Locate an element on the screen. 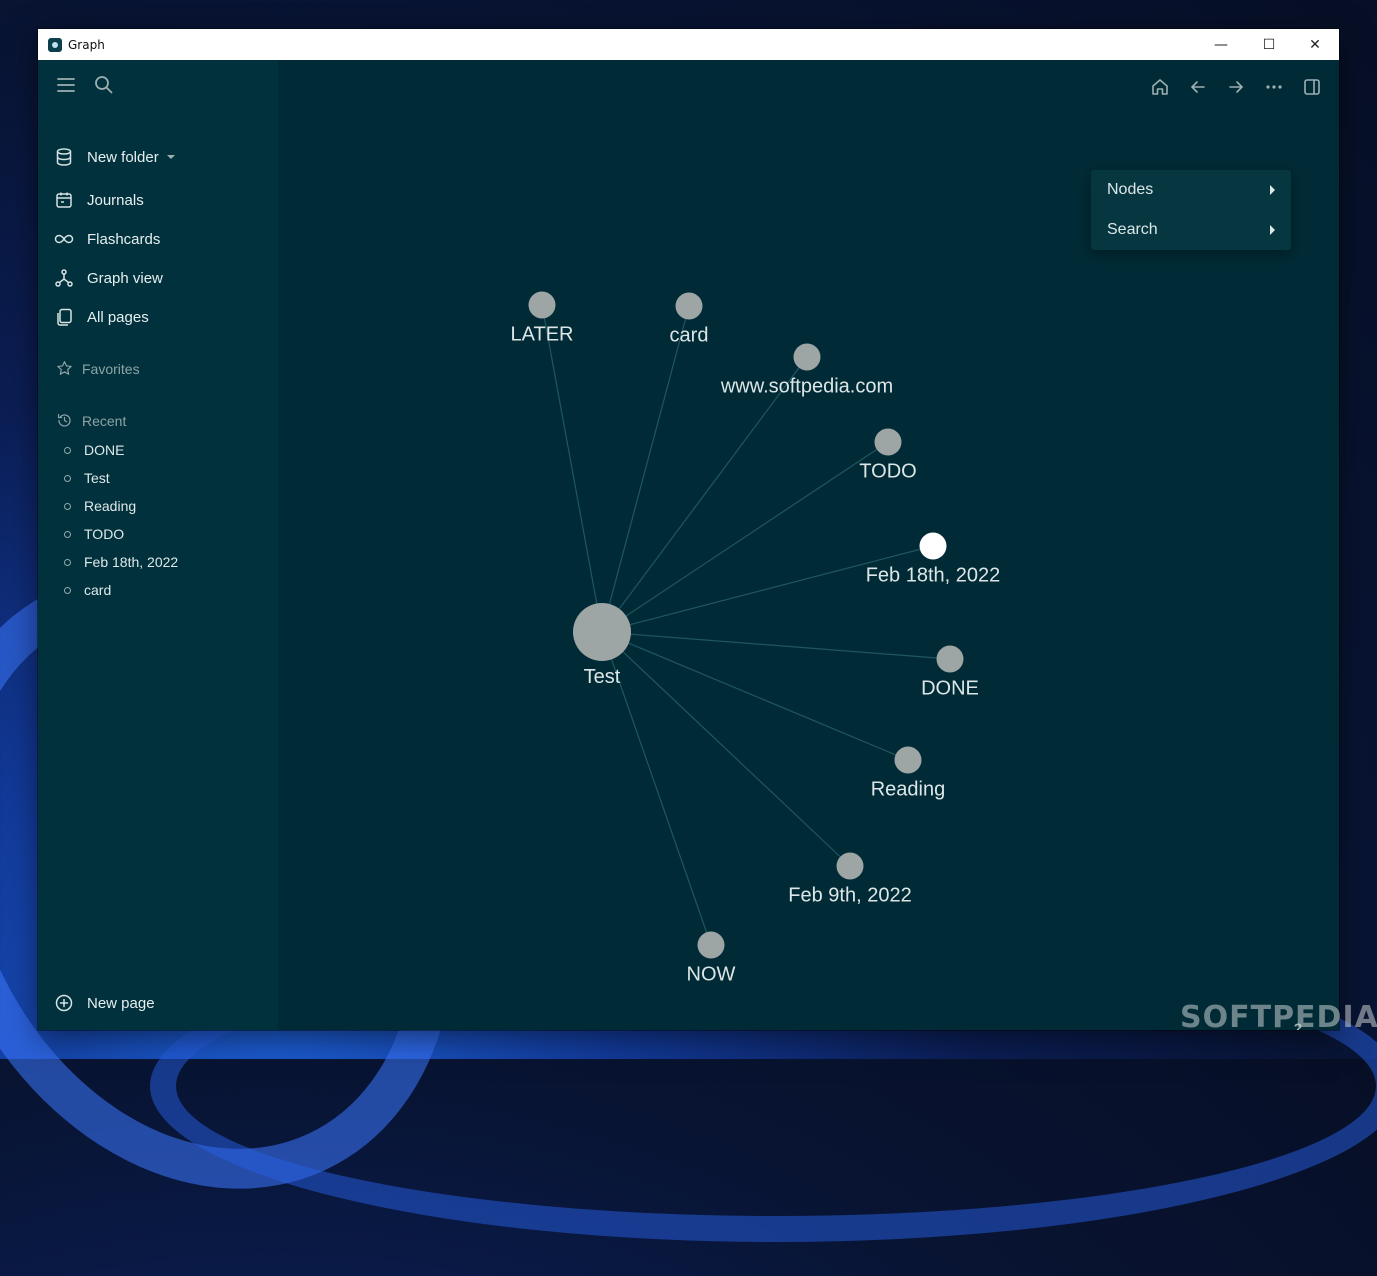 The image size is (1377, 1276). maximize-button: ☐ is located at coordinates (1269, 44).